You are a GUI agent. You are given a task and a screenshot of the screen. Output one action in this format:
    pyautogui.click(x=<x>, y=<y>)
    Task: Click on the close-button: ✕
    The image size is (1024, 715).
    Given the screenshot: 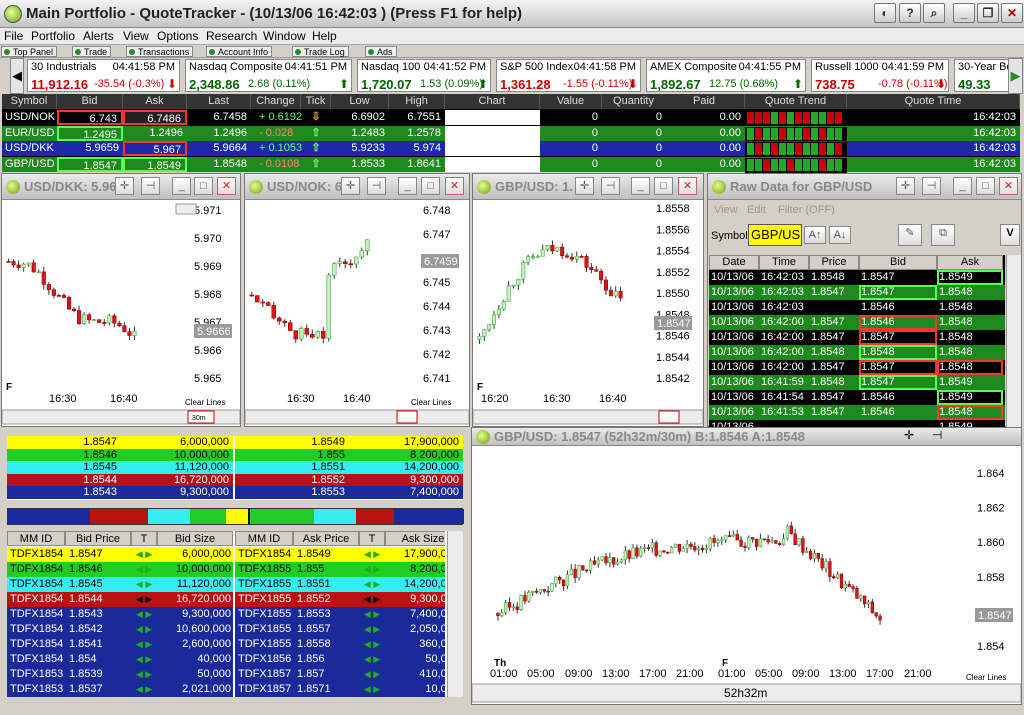 What is the action you would take?
    pyautogui.click(x=1012, y=13)
    